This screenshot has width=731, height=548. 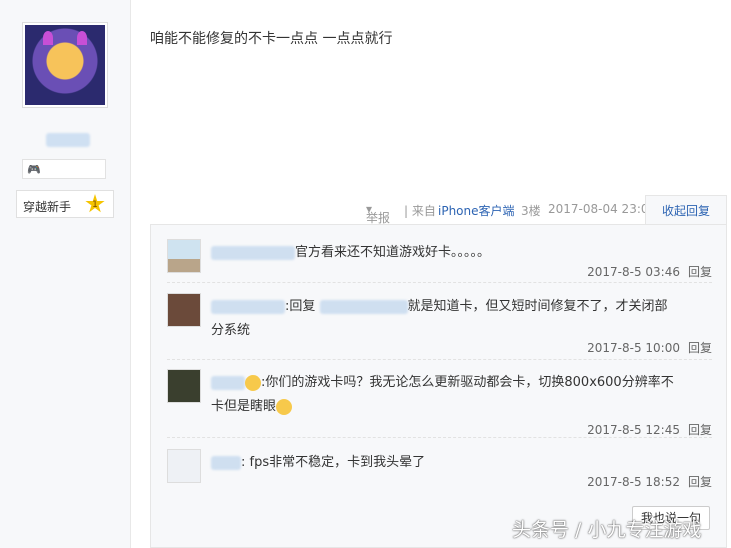 What do you see at coordinates (244, 406) in the screenshot?
I see `reply-text-part2: 卡但是瞎眼` at bounding box center [244, 406].